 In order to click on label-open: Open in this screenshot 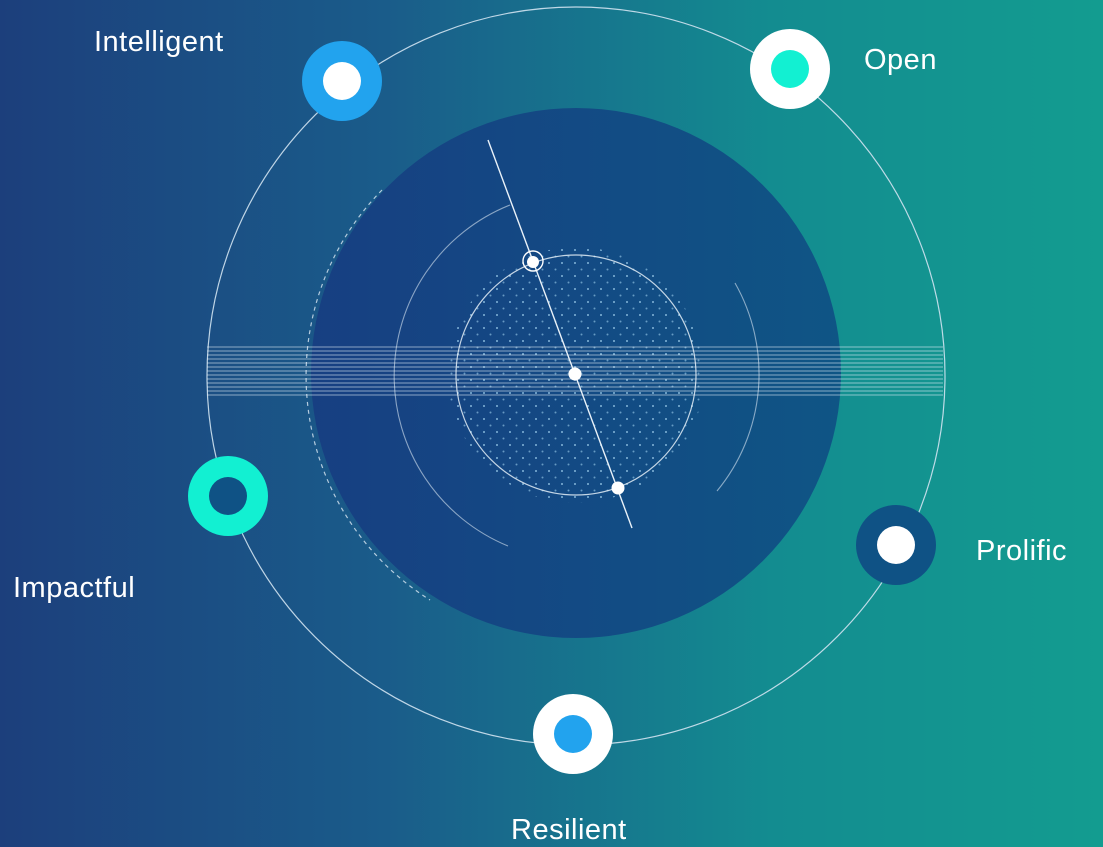, I will do `click(900, 60)`.